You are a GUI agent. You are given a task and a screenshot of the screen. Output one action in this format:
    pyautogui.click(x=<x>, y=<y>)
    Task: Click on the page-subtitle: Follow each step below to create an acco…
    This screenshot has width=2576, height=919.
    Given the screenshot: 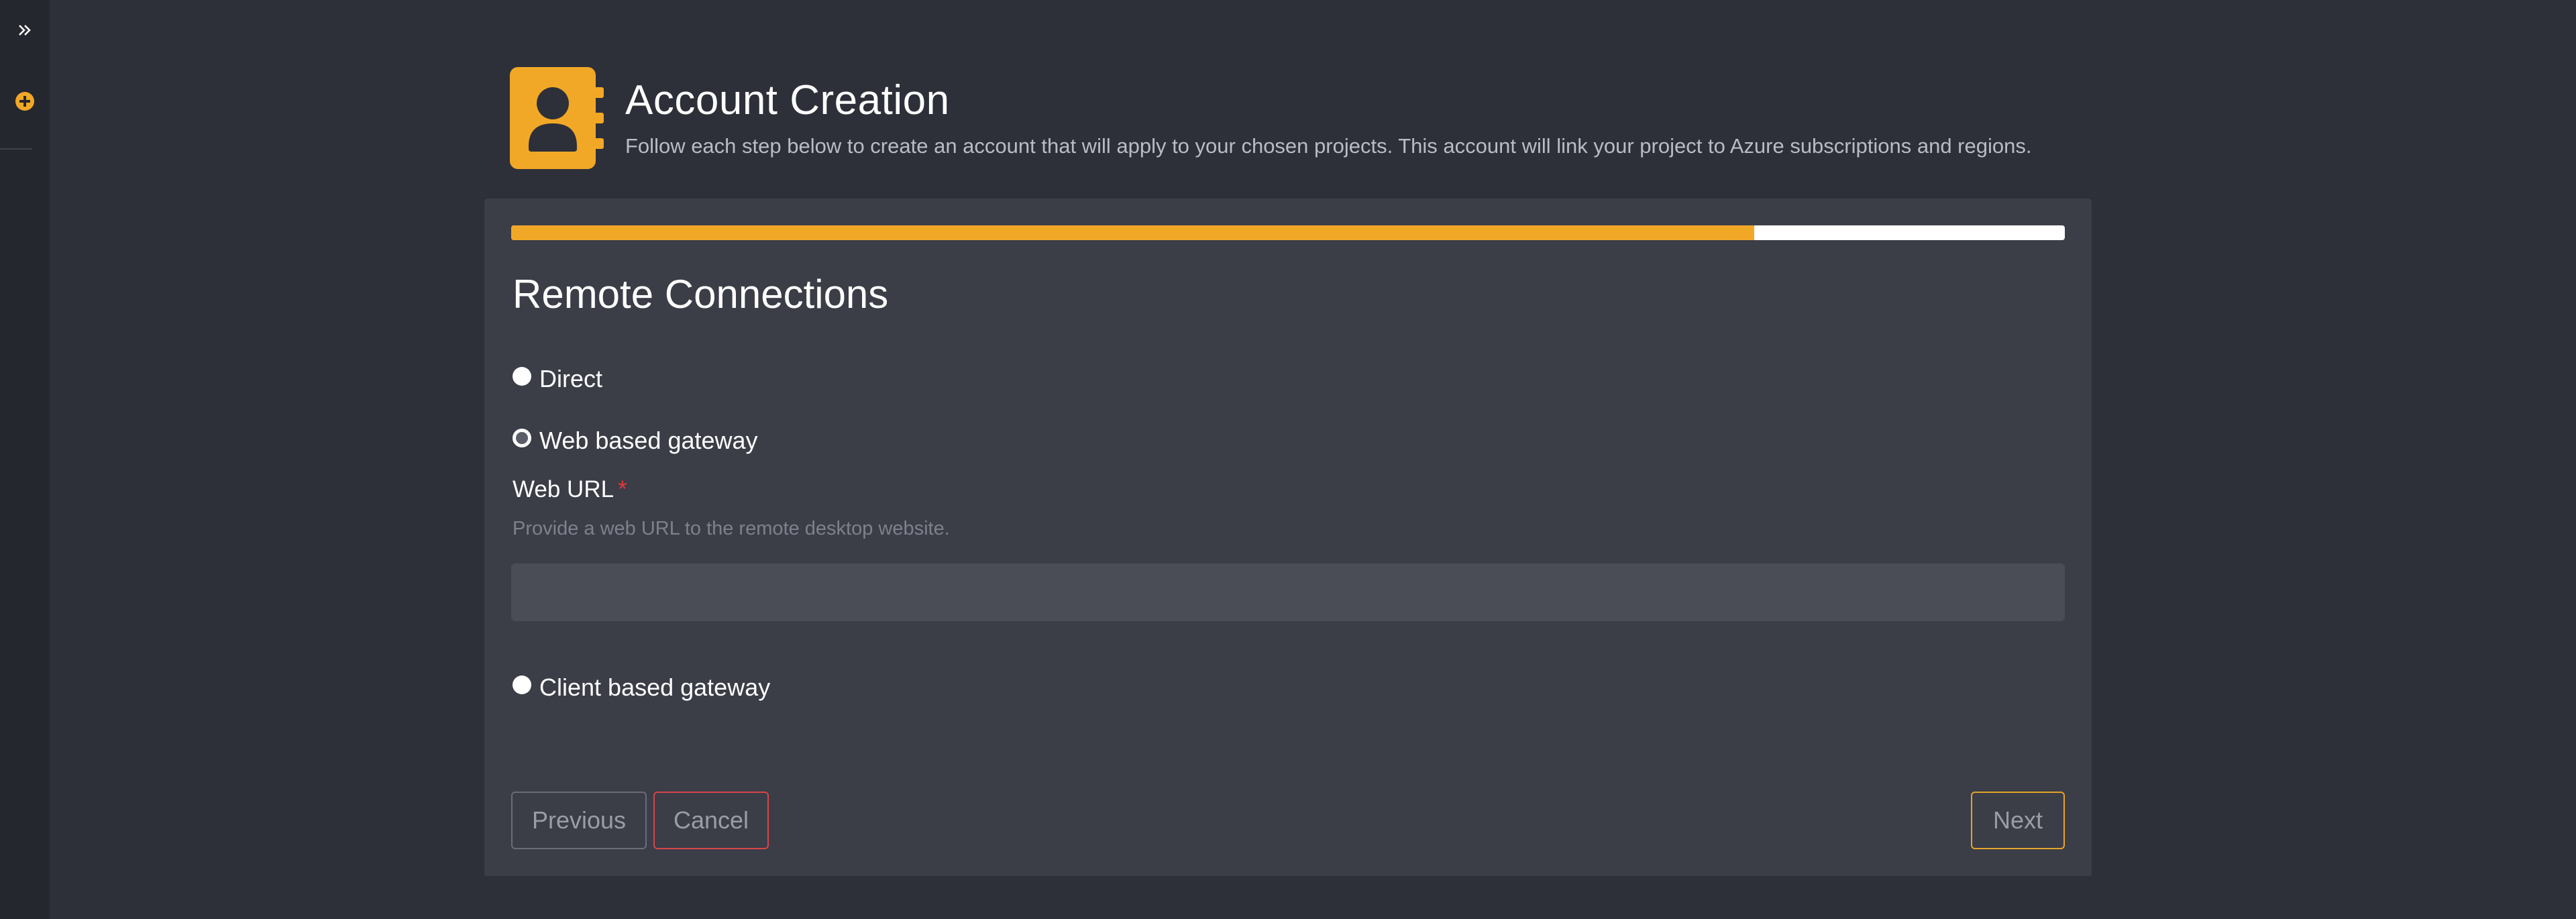 What is the action you would take?
    pyautogui.click(x=1328, y=146)
    